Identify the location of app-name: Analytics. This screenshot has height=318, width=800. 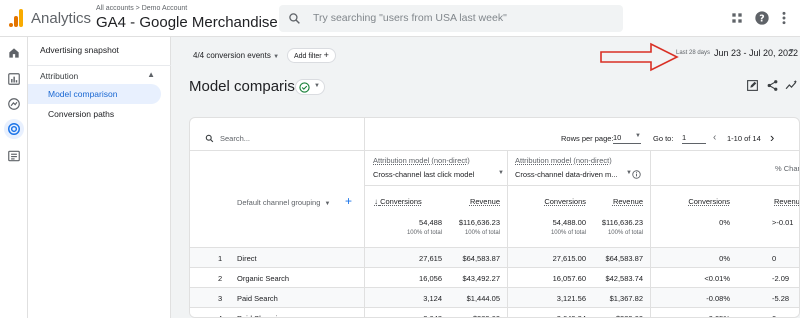
(61, 18).